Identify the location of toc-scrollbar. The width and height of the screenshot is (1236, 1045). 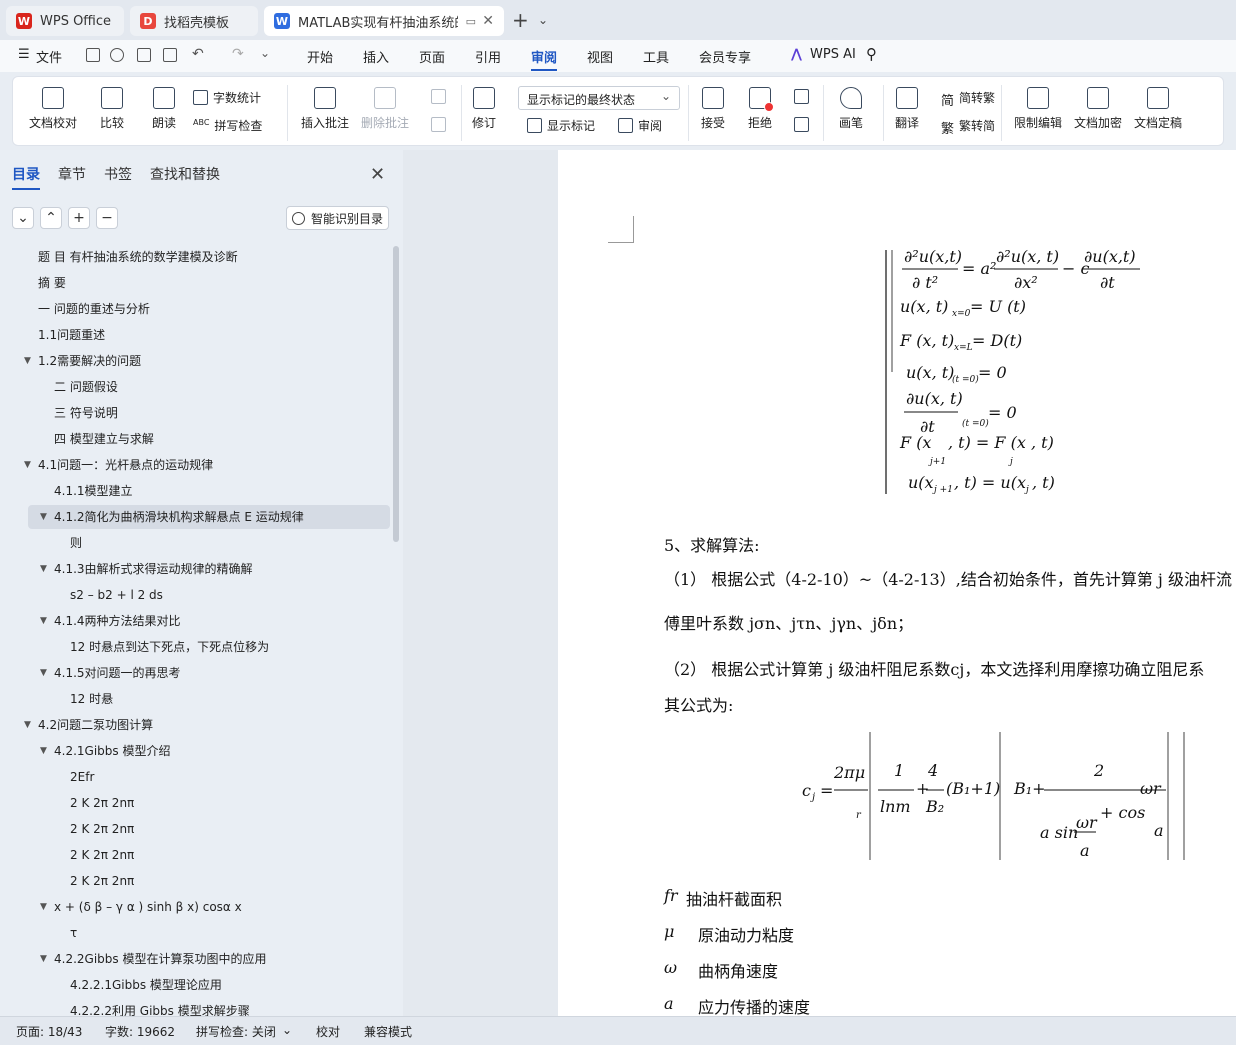
(396, 394).